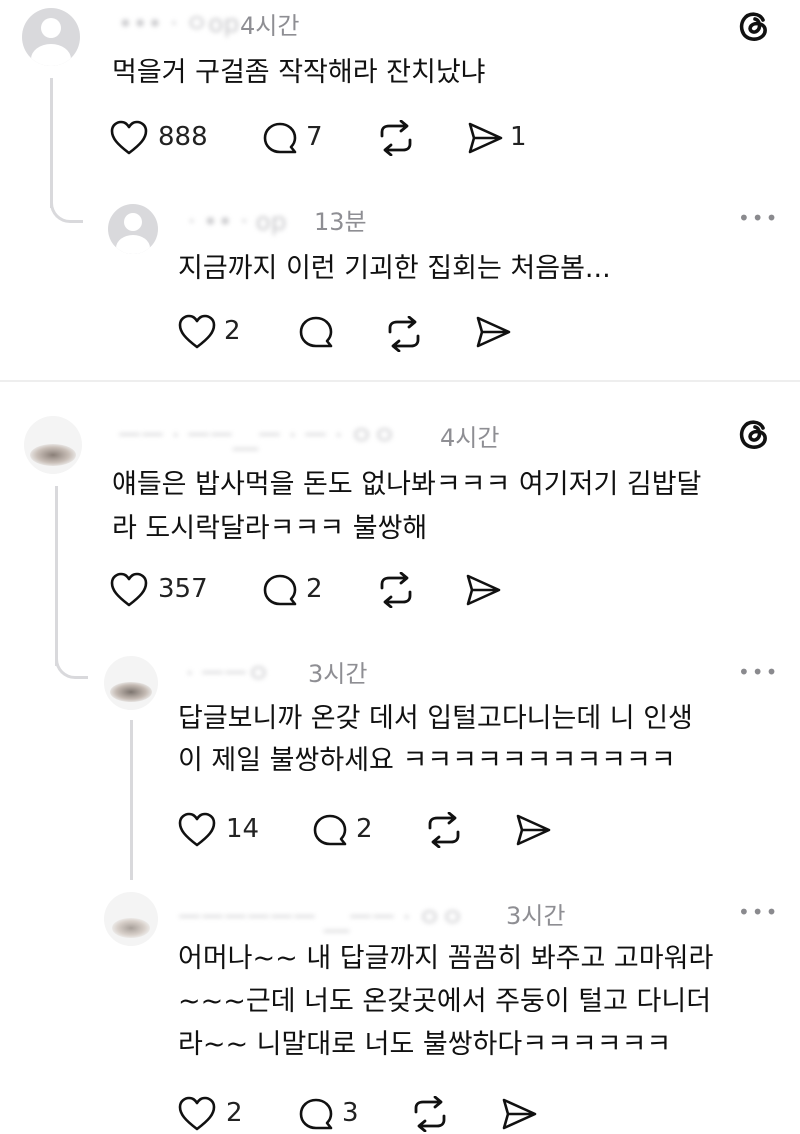 This screenshot has width=800, height=1134. I want to click on like-button: 888, so click(165, 138).